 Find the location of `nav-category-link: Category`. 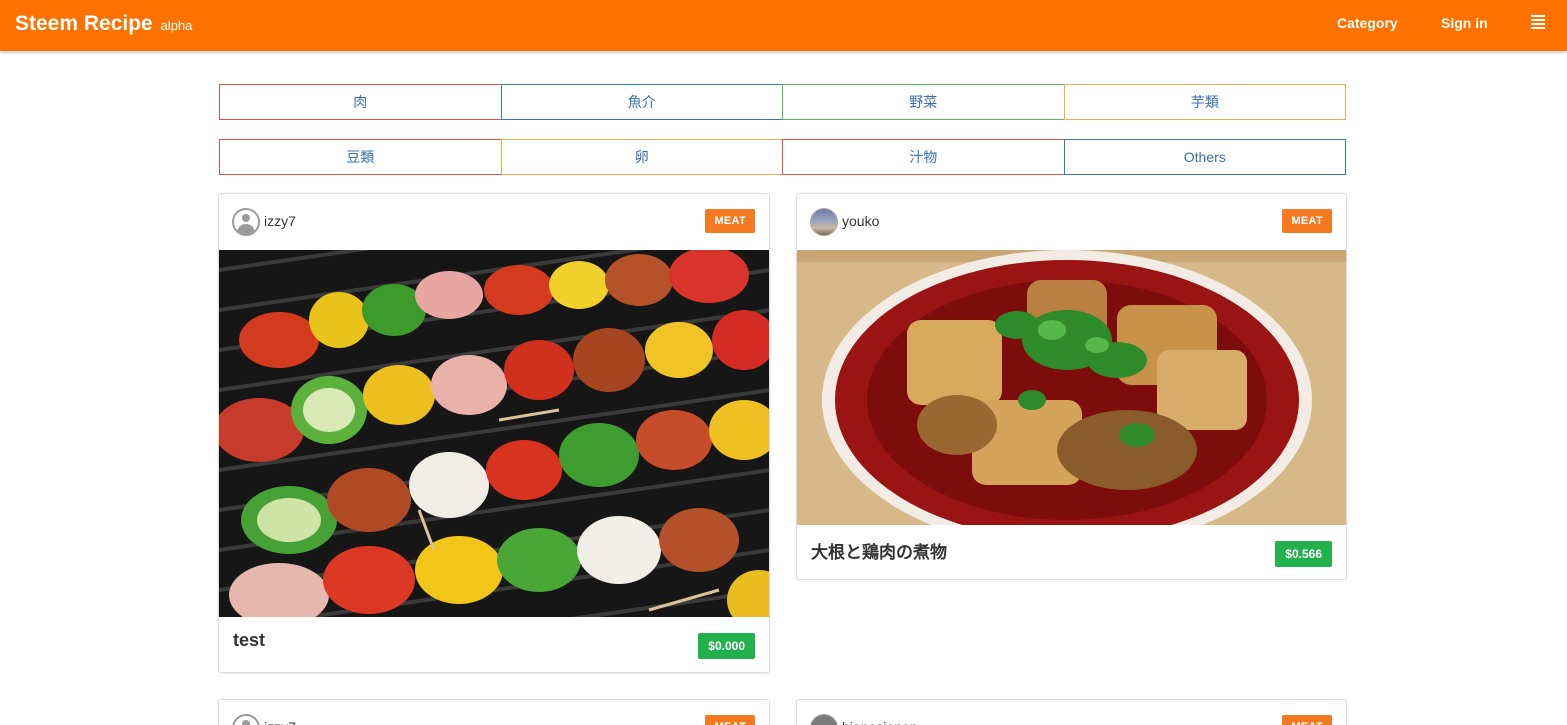

nav-category-link: Category is located at coordinates (1367, 23).